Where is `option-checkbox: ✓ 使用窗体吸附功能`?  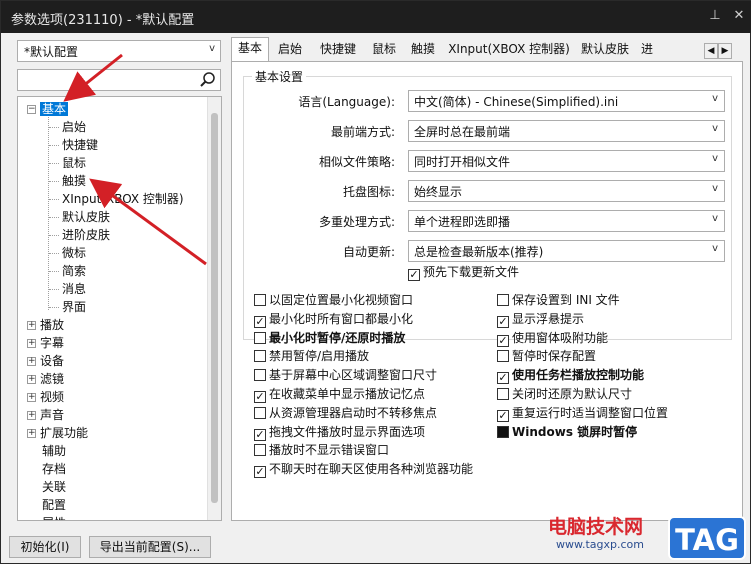 option-checkbox: ✓ 使用窗体吸附功能 is located at coordinates (552, 338).